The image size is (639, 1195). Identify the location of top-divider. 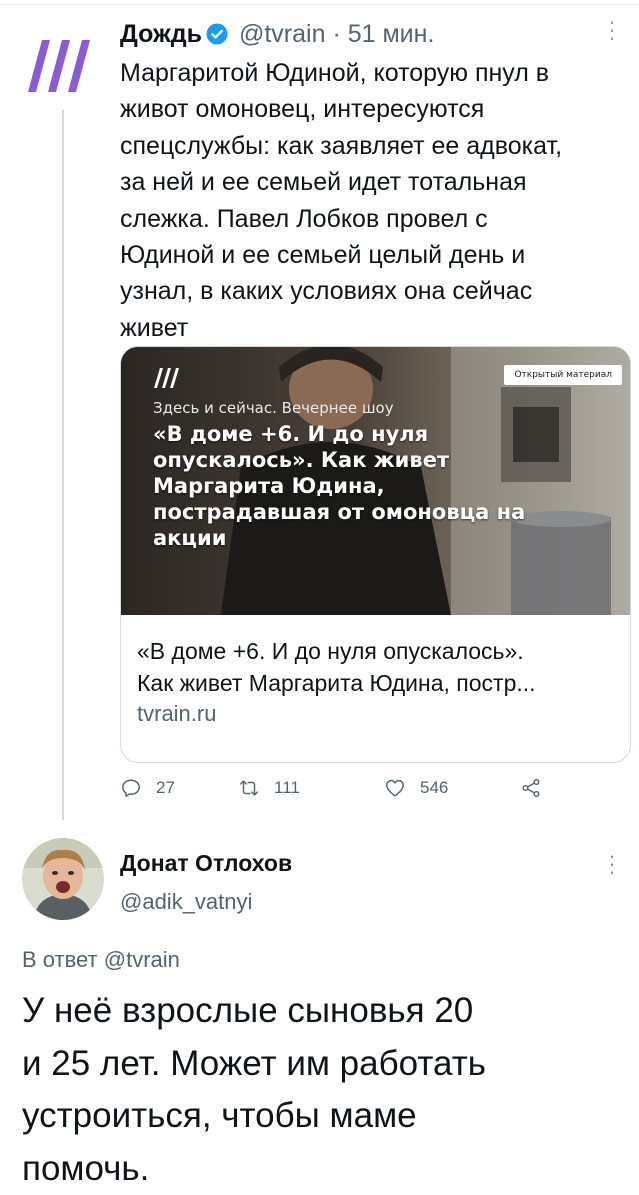
(319, 4).